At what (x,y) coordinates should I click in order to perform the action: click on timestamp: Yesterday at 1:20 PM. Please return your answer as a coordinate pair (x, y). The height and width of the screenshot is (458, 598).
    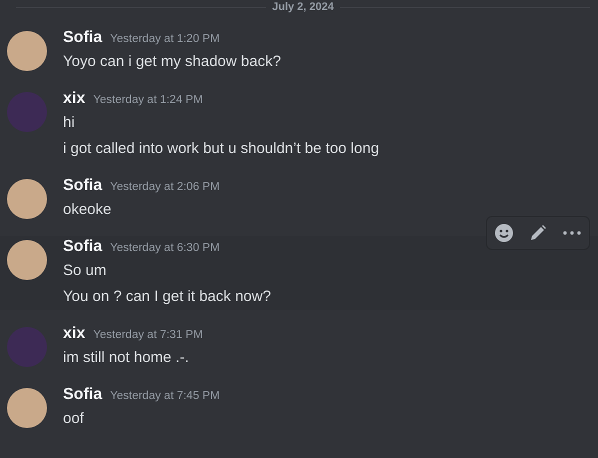
    Looking at the image, I should click on (165, 39).